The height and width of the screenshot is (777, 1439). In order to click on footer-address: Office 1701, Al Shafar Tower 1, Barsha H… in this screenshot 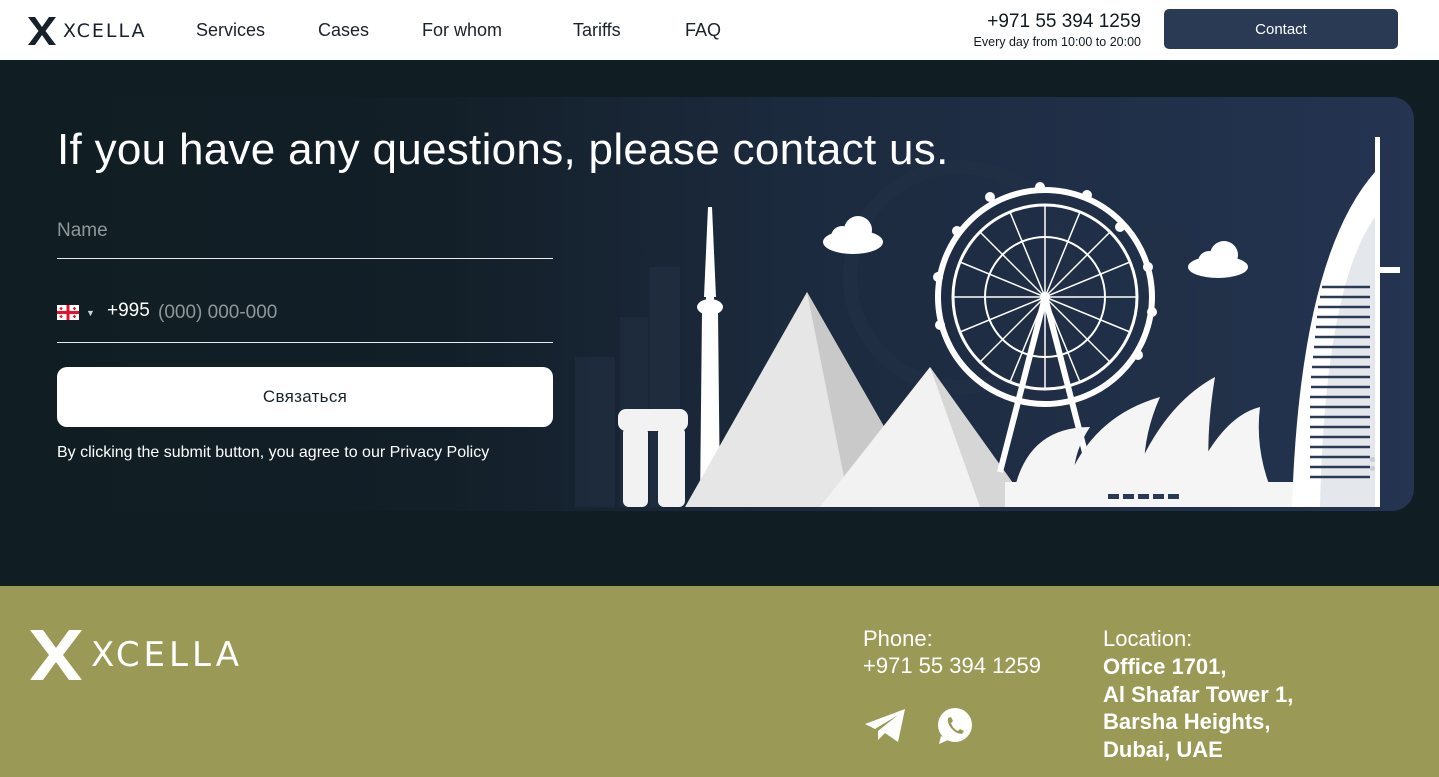, I will do `click(1198, 708)`.